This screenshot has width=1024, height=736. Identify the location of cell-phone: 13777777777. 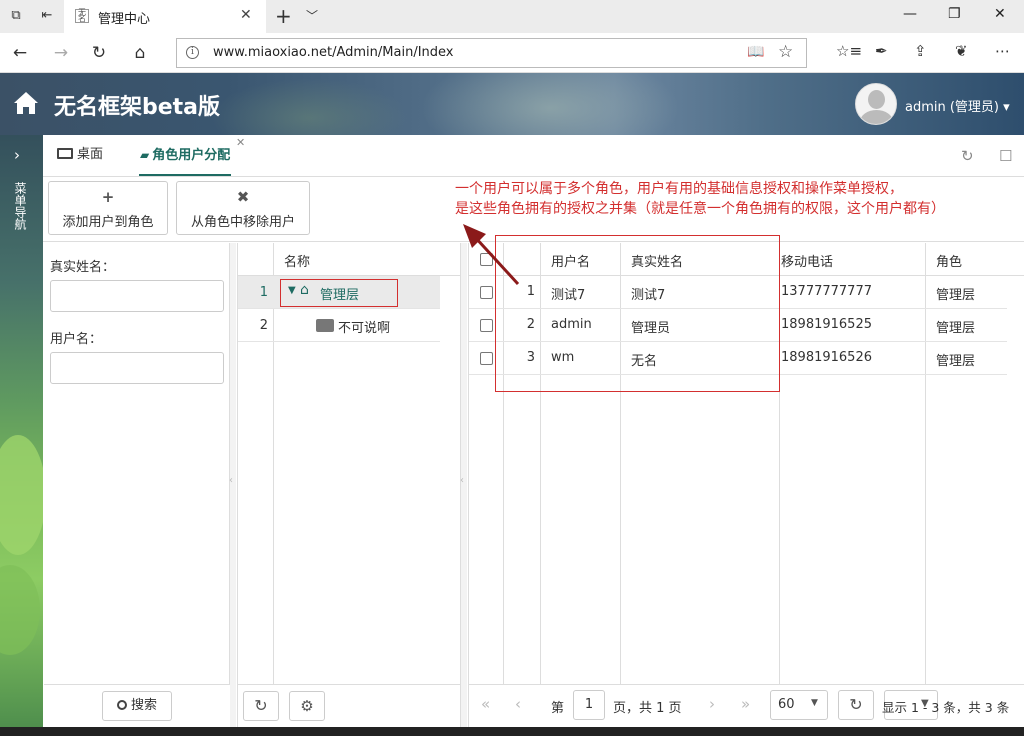
(826, 291).